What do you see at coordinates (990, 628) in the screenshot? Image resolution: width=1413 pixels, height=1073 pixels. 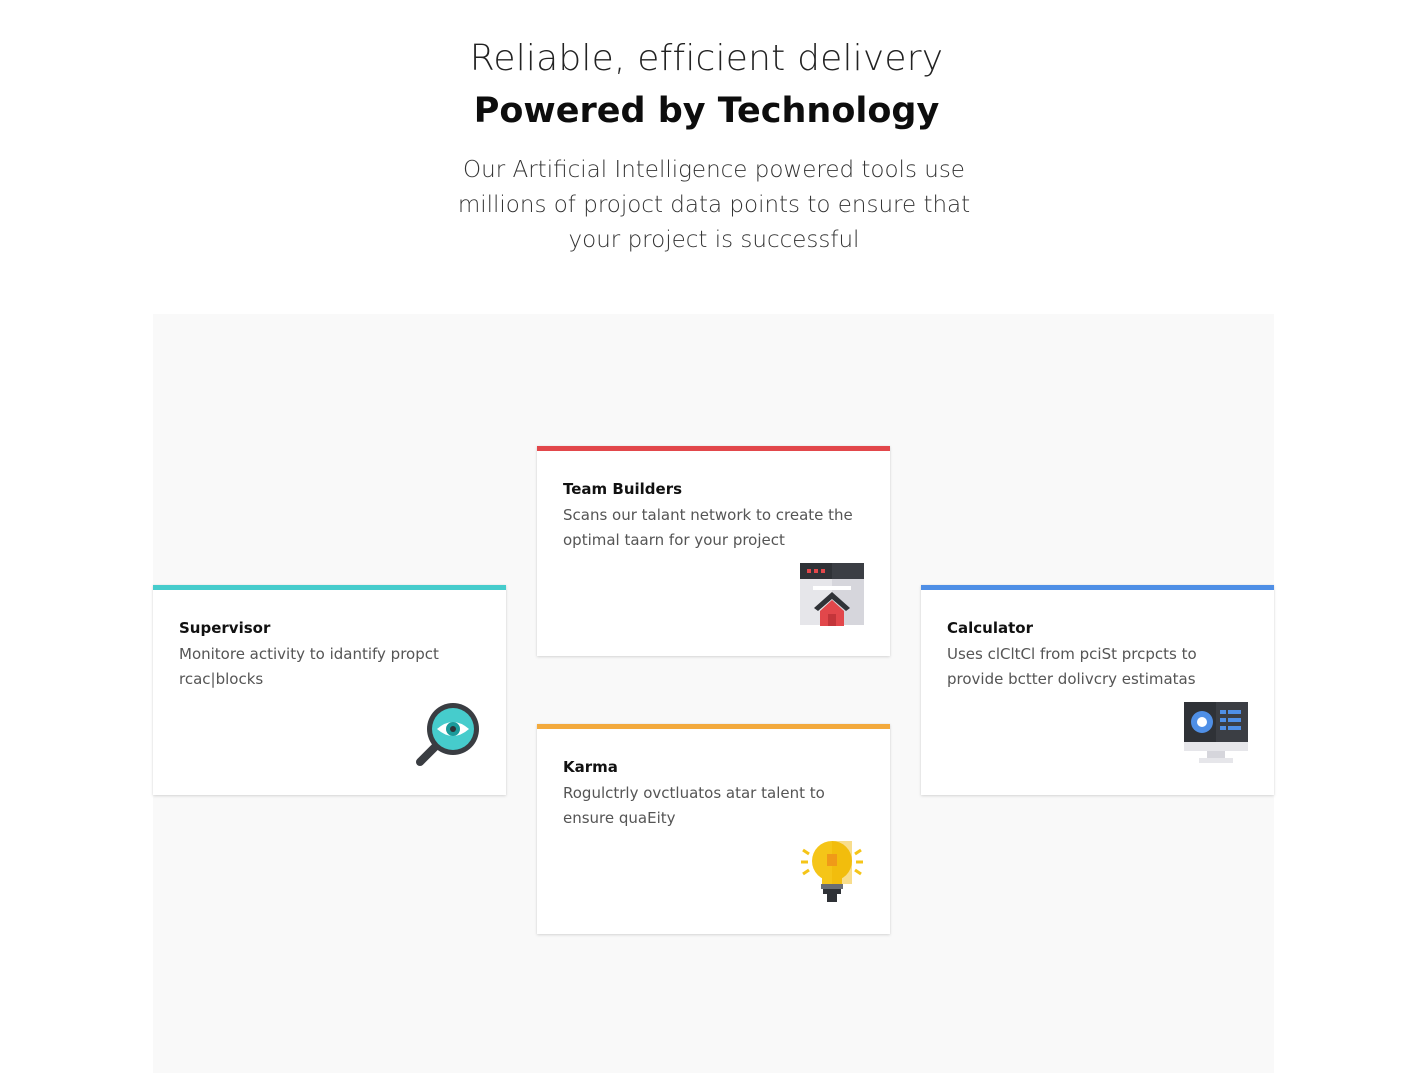 I see `card-title: Calculator` at bounding box center [990, 628].